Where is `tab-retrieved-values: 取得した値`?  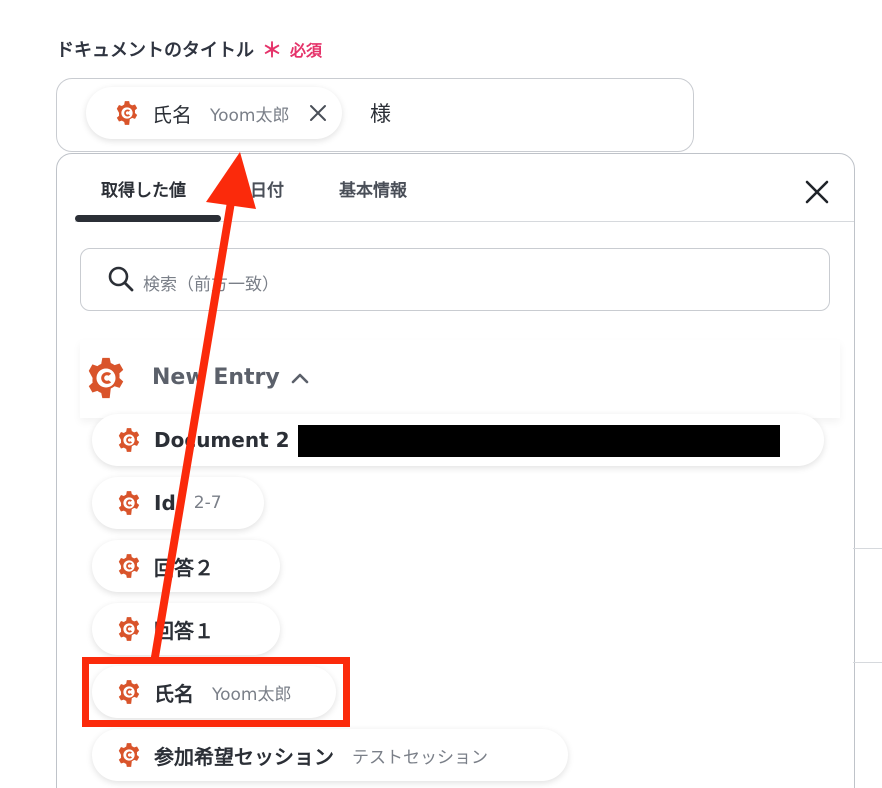
tab-retrieved-values: 取得した値 is located at coordinates (143, 188).